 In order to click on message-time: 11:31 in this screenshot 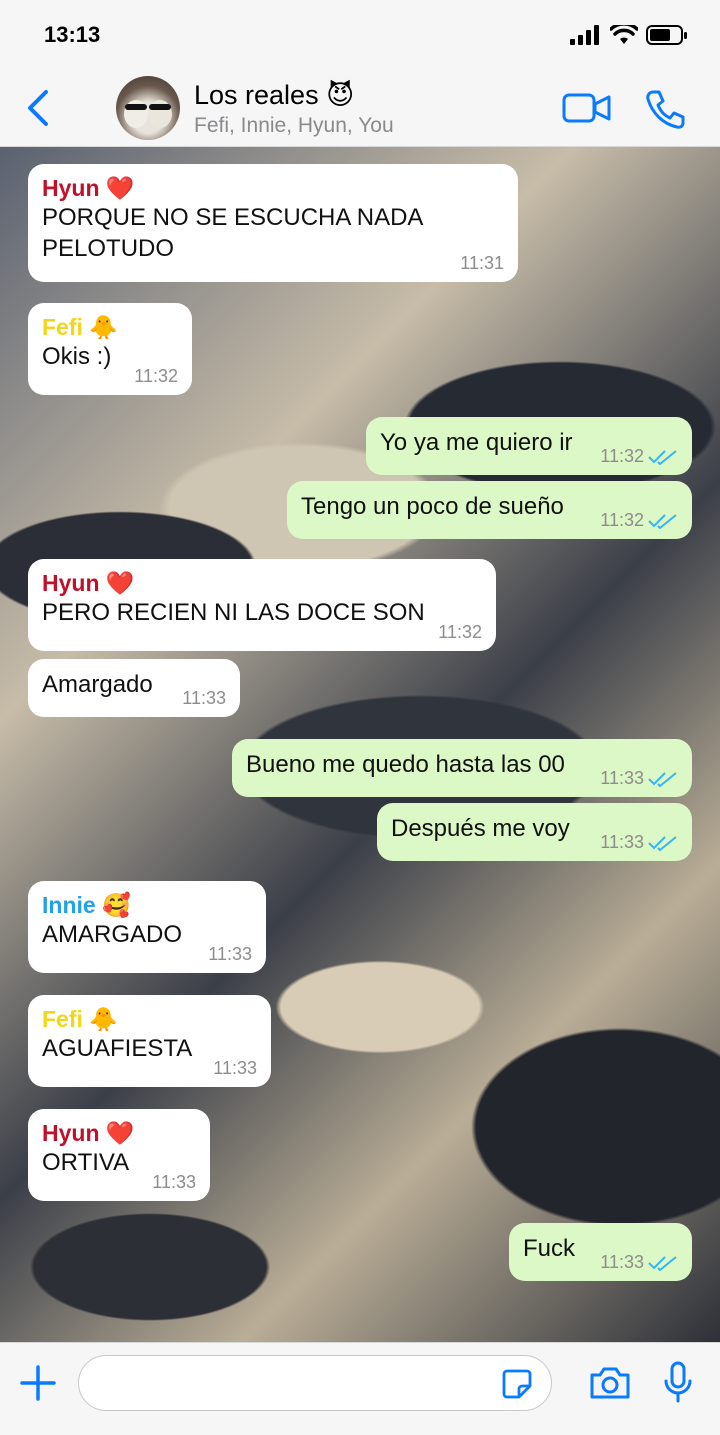, I will do `click(482, 263)`.